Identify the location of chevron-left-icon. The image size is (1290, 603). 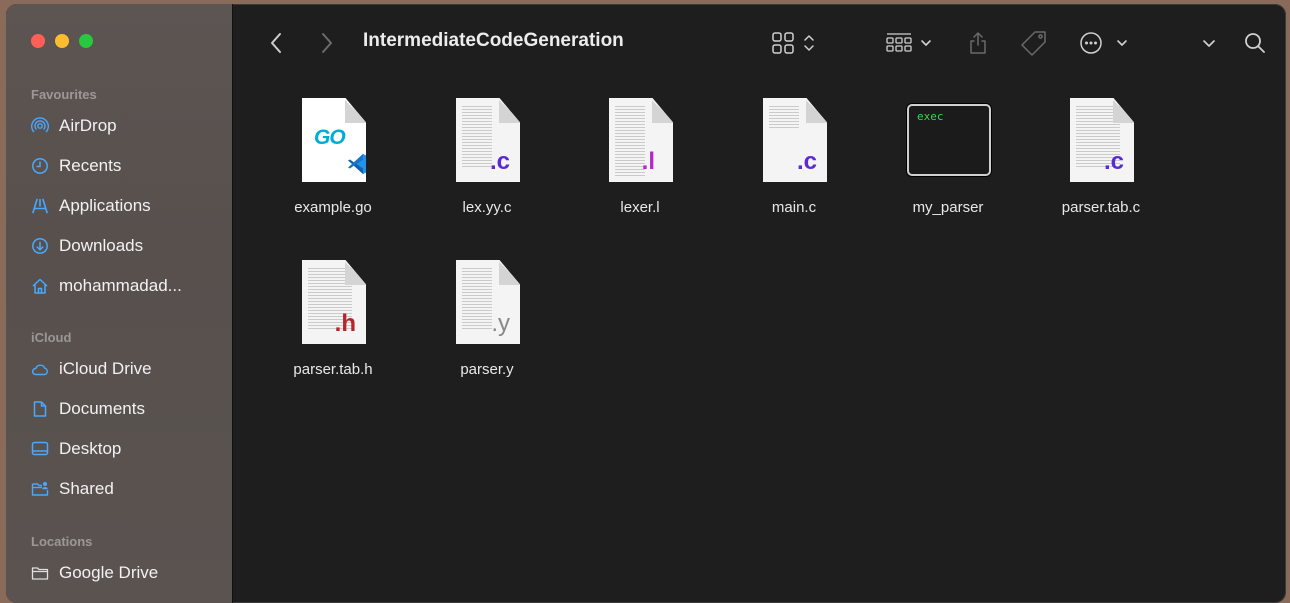
(276, 43).